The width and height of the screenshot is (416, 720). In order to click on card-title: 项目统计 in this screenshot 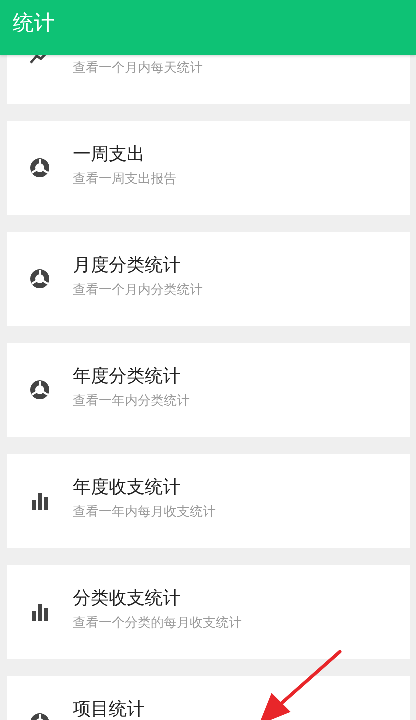, I will do `click(109, 710)`.